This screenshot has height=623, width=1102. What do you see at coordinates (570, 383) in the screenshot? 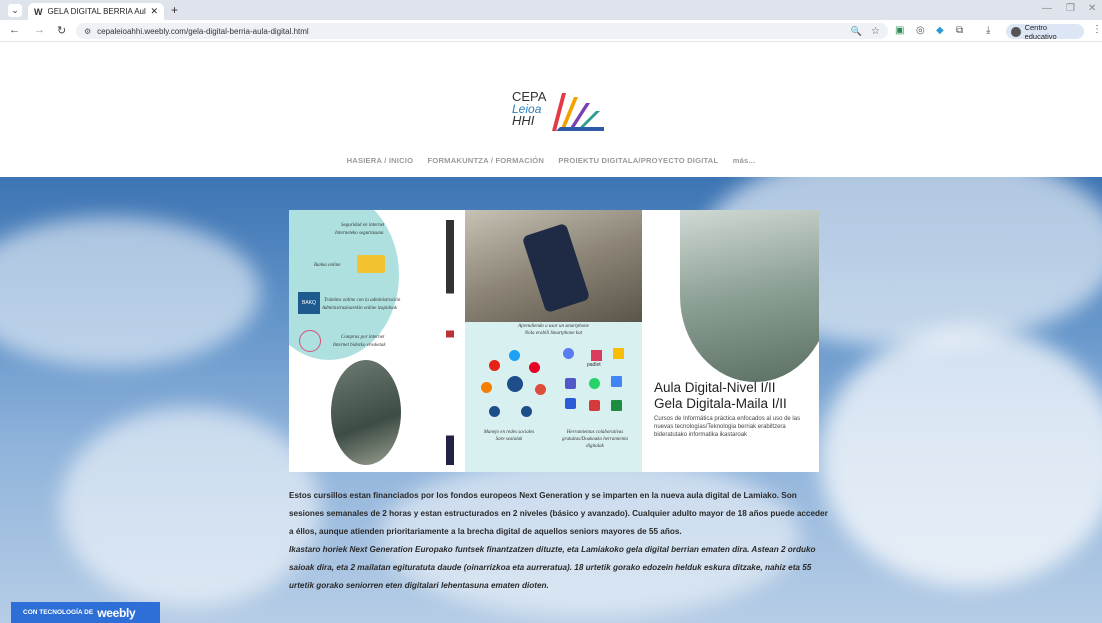
I see `teams-icon` at bounding box center [570, 383].